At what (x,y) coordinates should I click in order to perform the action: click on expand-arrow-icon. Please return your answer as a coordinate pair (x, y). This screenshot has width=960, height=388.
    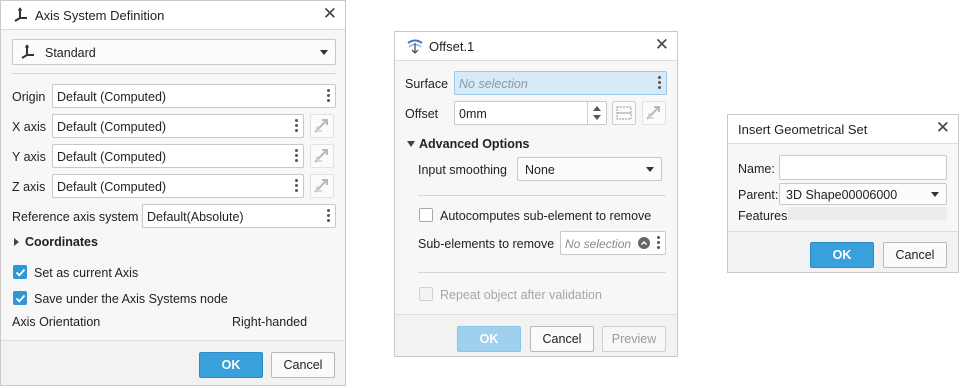
    Looking at the image, I should click on (16, 242).